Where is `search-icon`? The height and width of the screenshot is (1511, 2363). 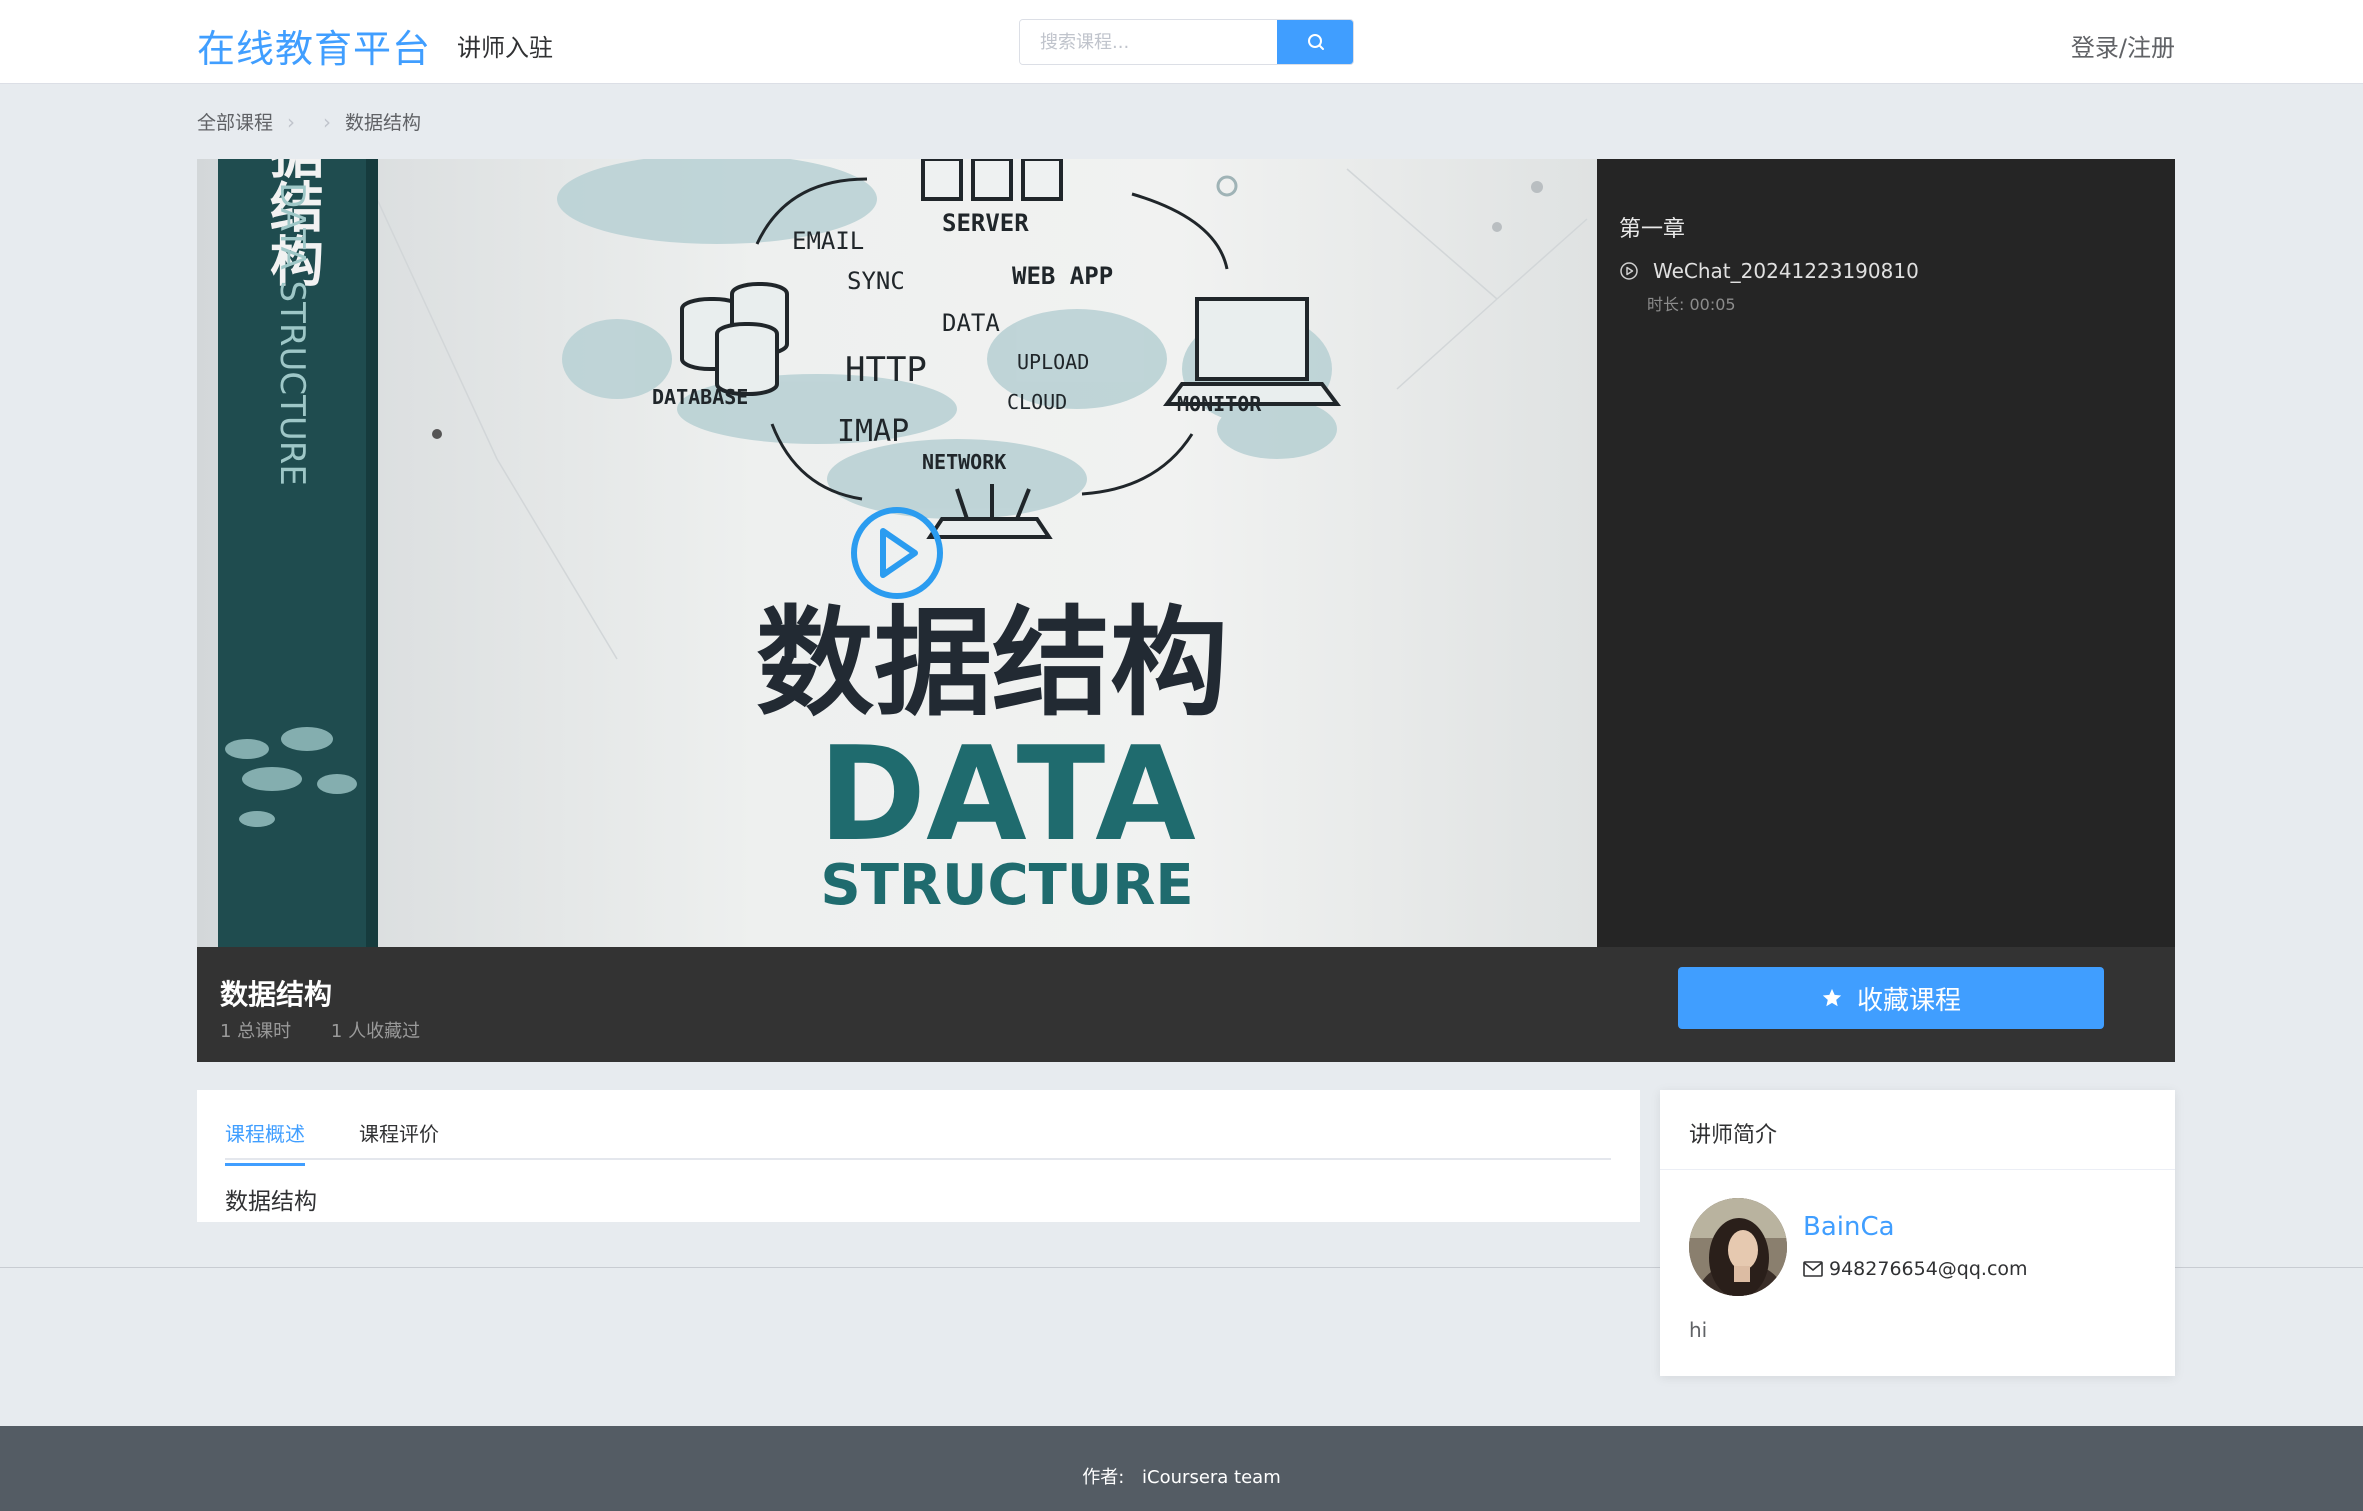
search-icon is located at coordinates (1315, 42).